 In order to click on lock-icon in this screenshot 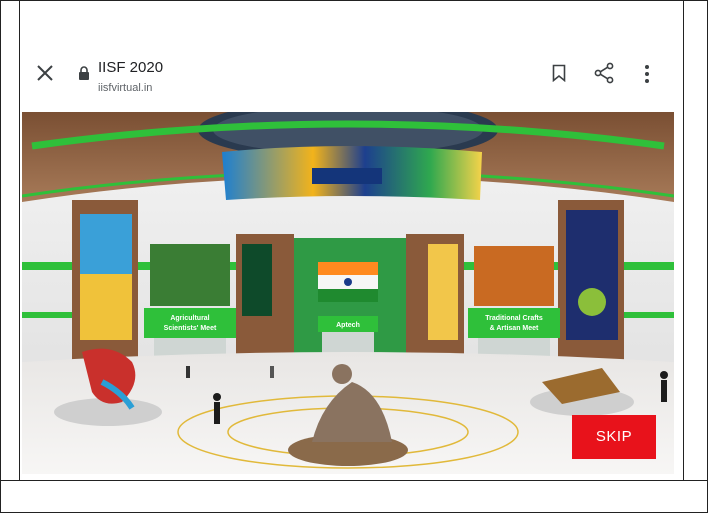, I will do `click(84, 73)`.